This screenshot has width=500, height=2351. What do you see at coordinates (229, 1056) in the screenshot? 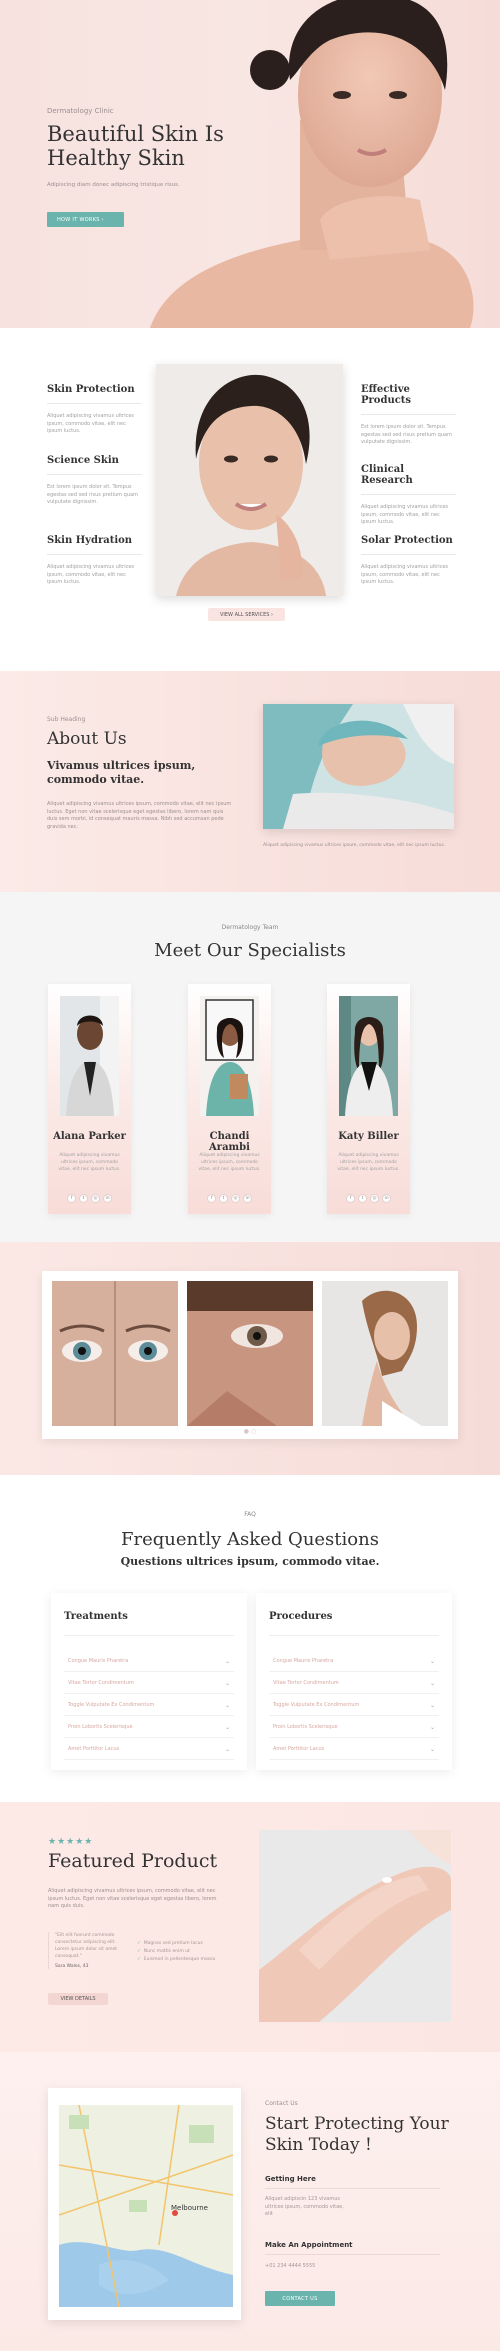
I see `chandi-arambi-photo` at bounding box center [229, 1056].